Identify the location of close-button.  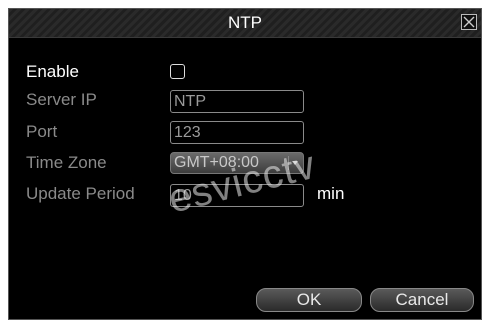
(469, 22).